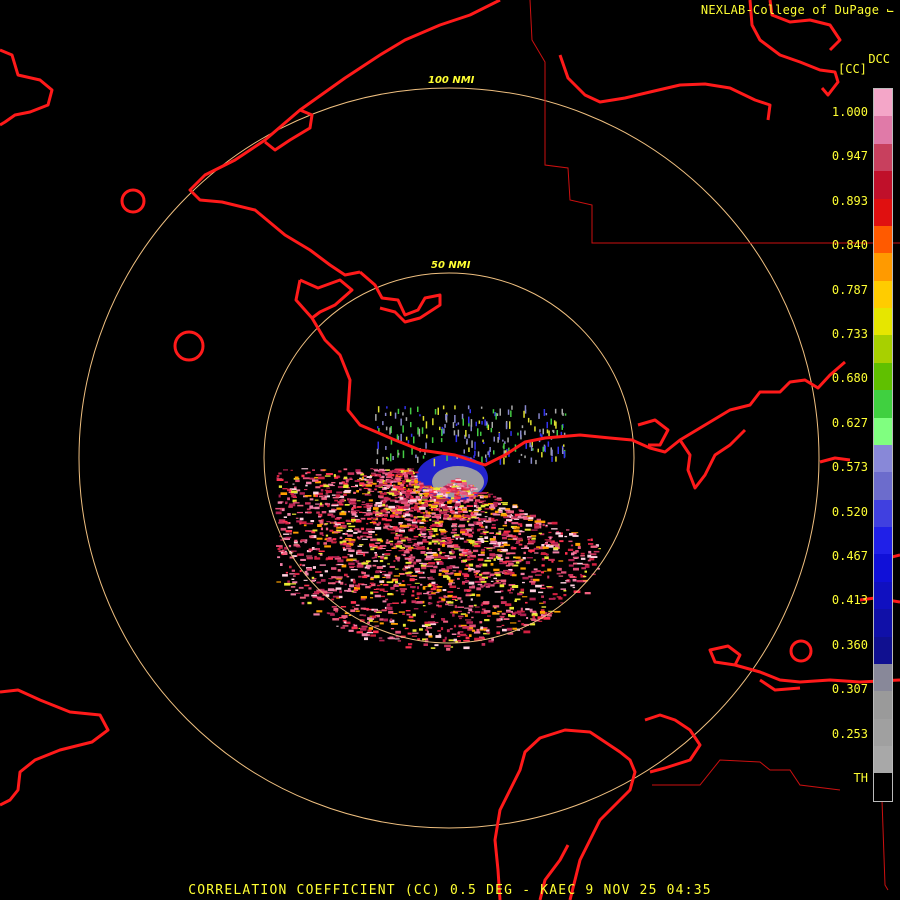 The height and width of the screenshot is (900, 900). Describe the element at coordinates (451, 80) in the screenshot. I see `range-ring-label-100: 100 NMI` at that location.